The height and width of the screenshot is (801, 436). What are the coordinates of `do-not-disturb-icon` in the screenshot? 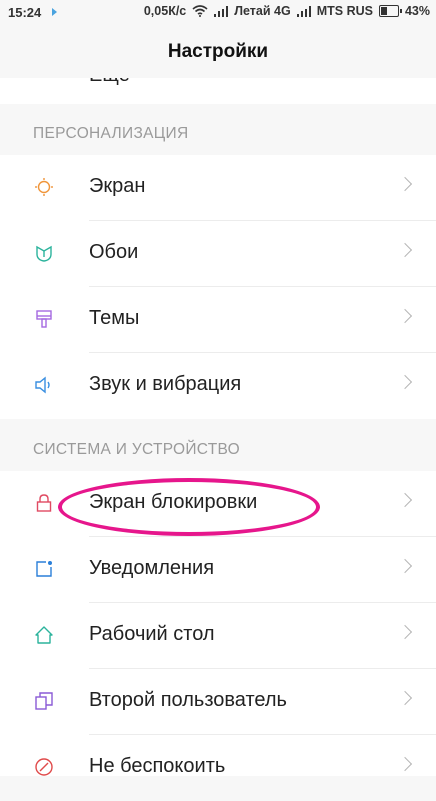 It's located at (44, 767).